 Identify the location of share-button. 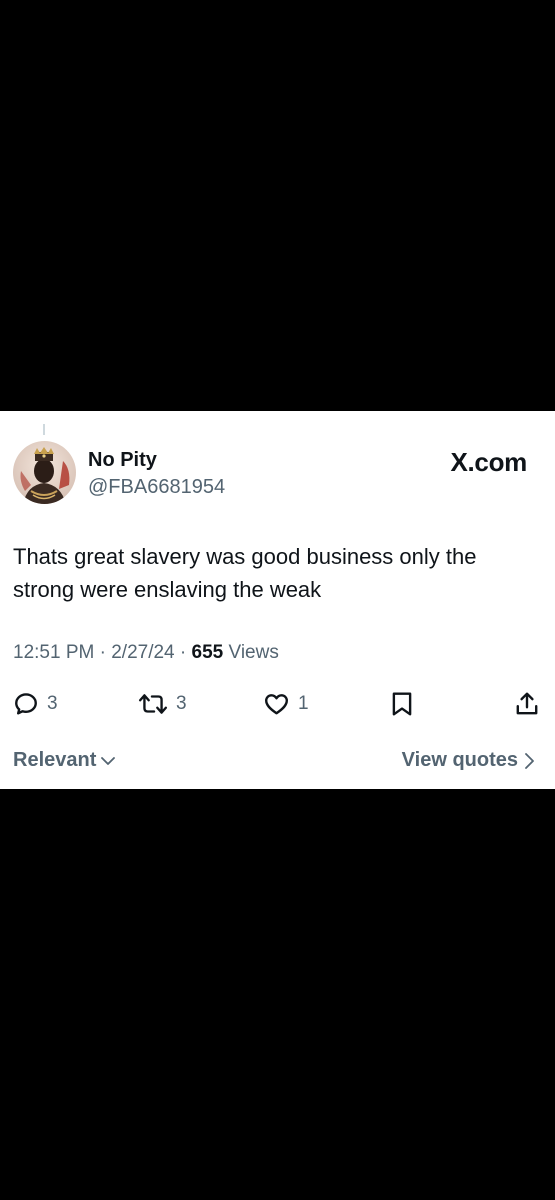
(527, 704).